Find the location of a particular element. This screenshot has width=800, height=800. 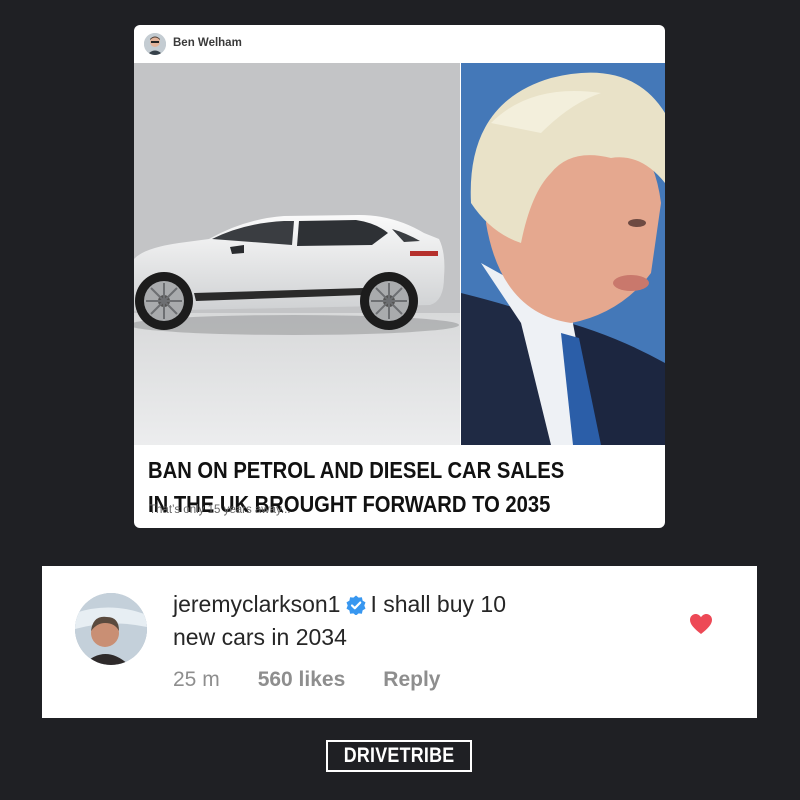

person-photo is located at coordinates (563, 254).